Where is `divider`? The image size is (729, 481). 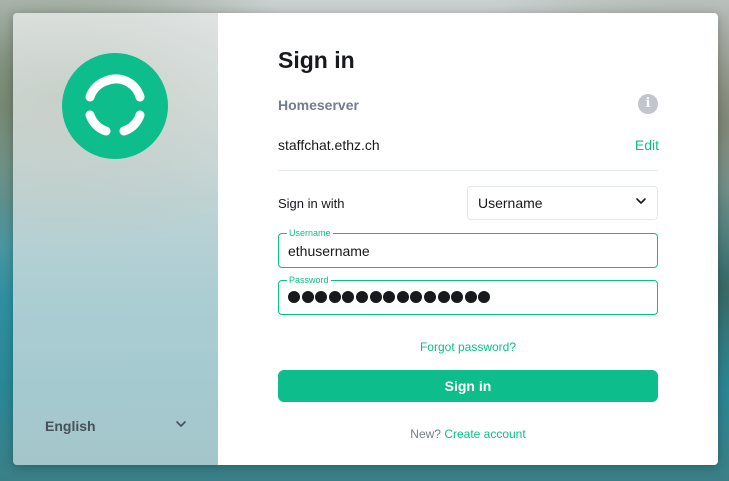
divider is located at coordinates (468, 170).